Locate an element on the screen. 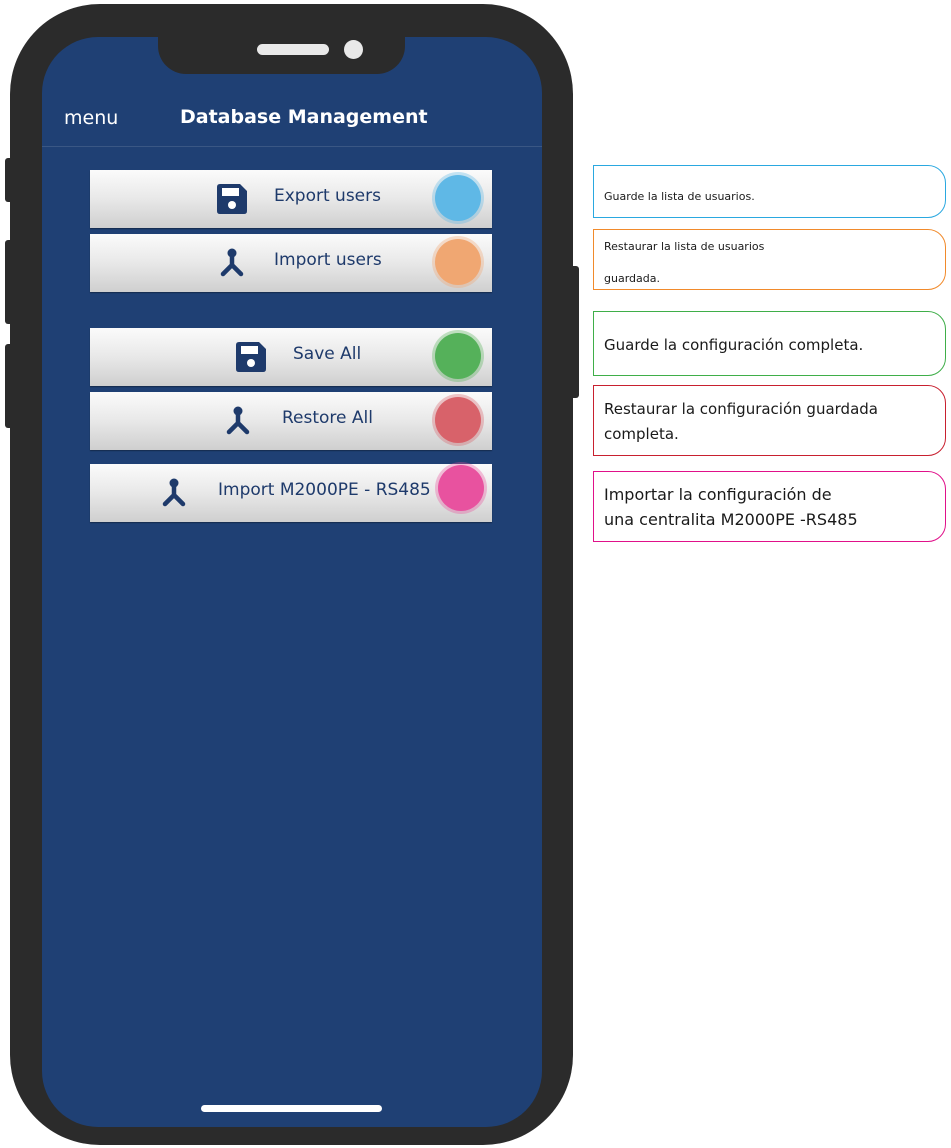  import-users-button: Import users is located at coordinates (291, 263).